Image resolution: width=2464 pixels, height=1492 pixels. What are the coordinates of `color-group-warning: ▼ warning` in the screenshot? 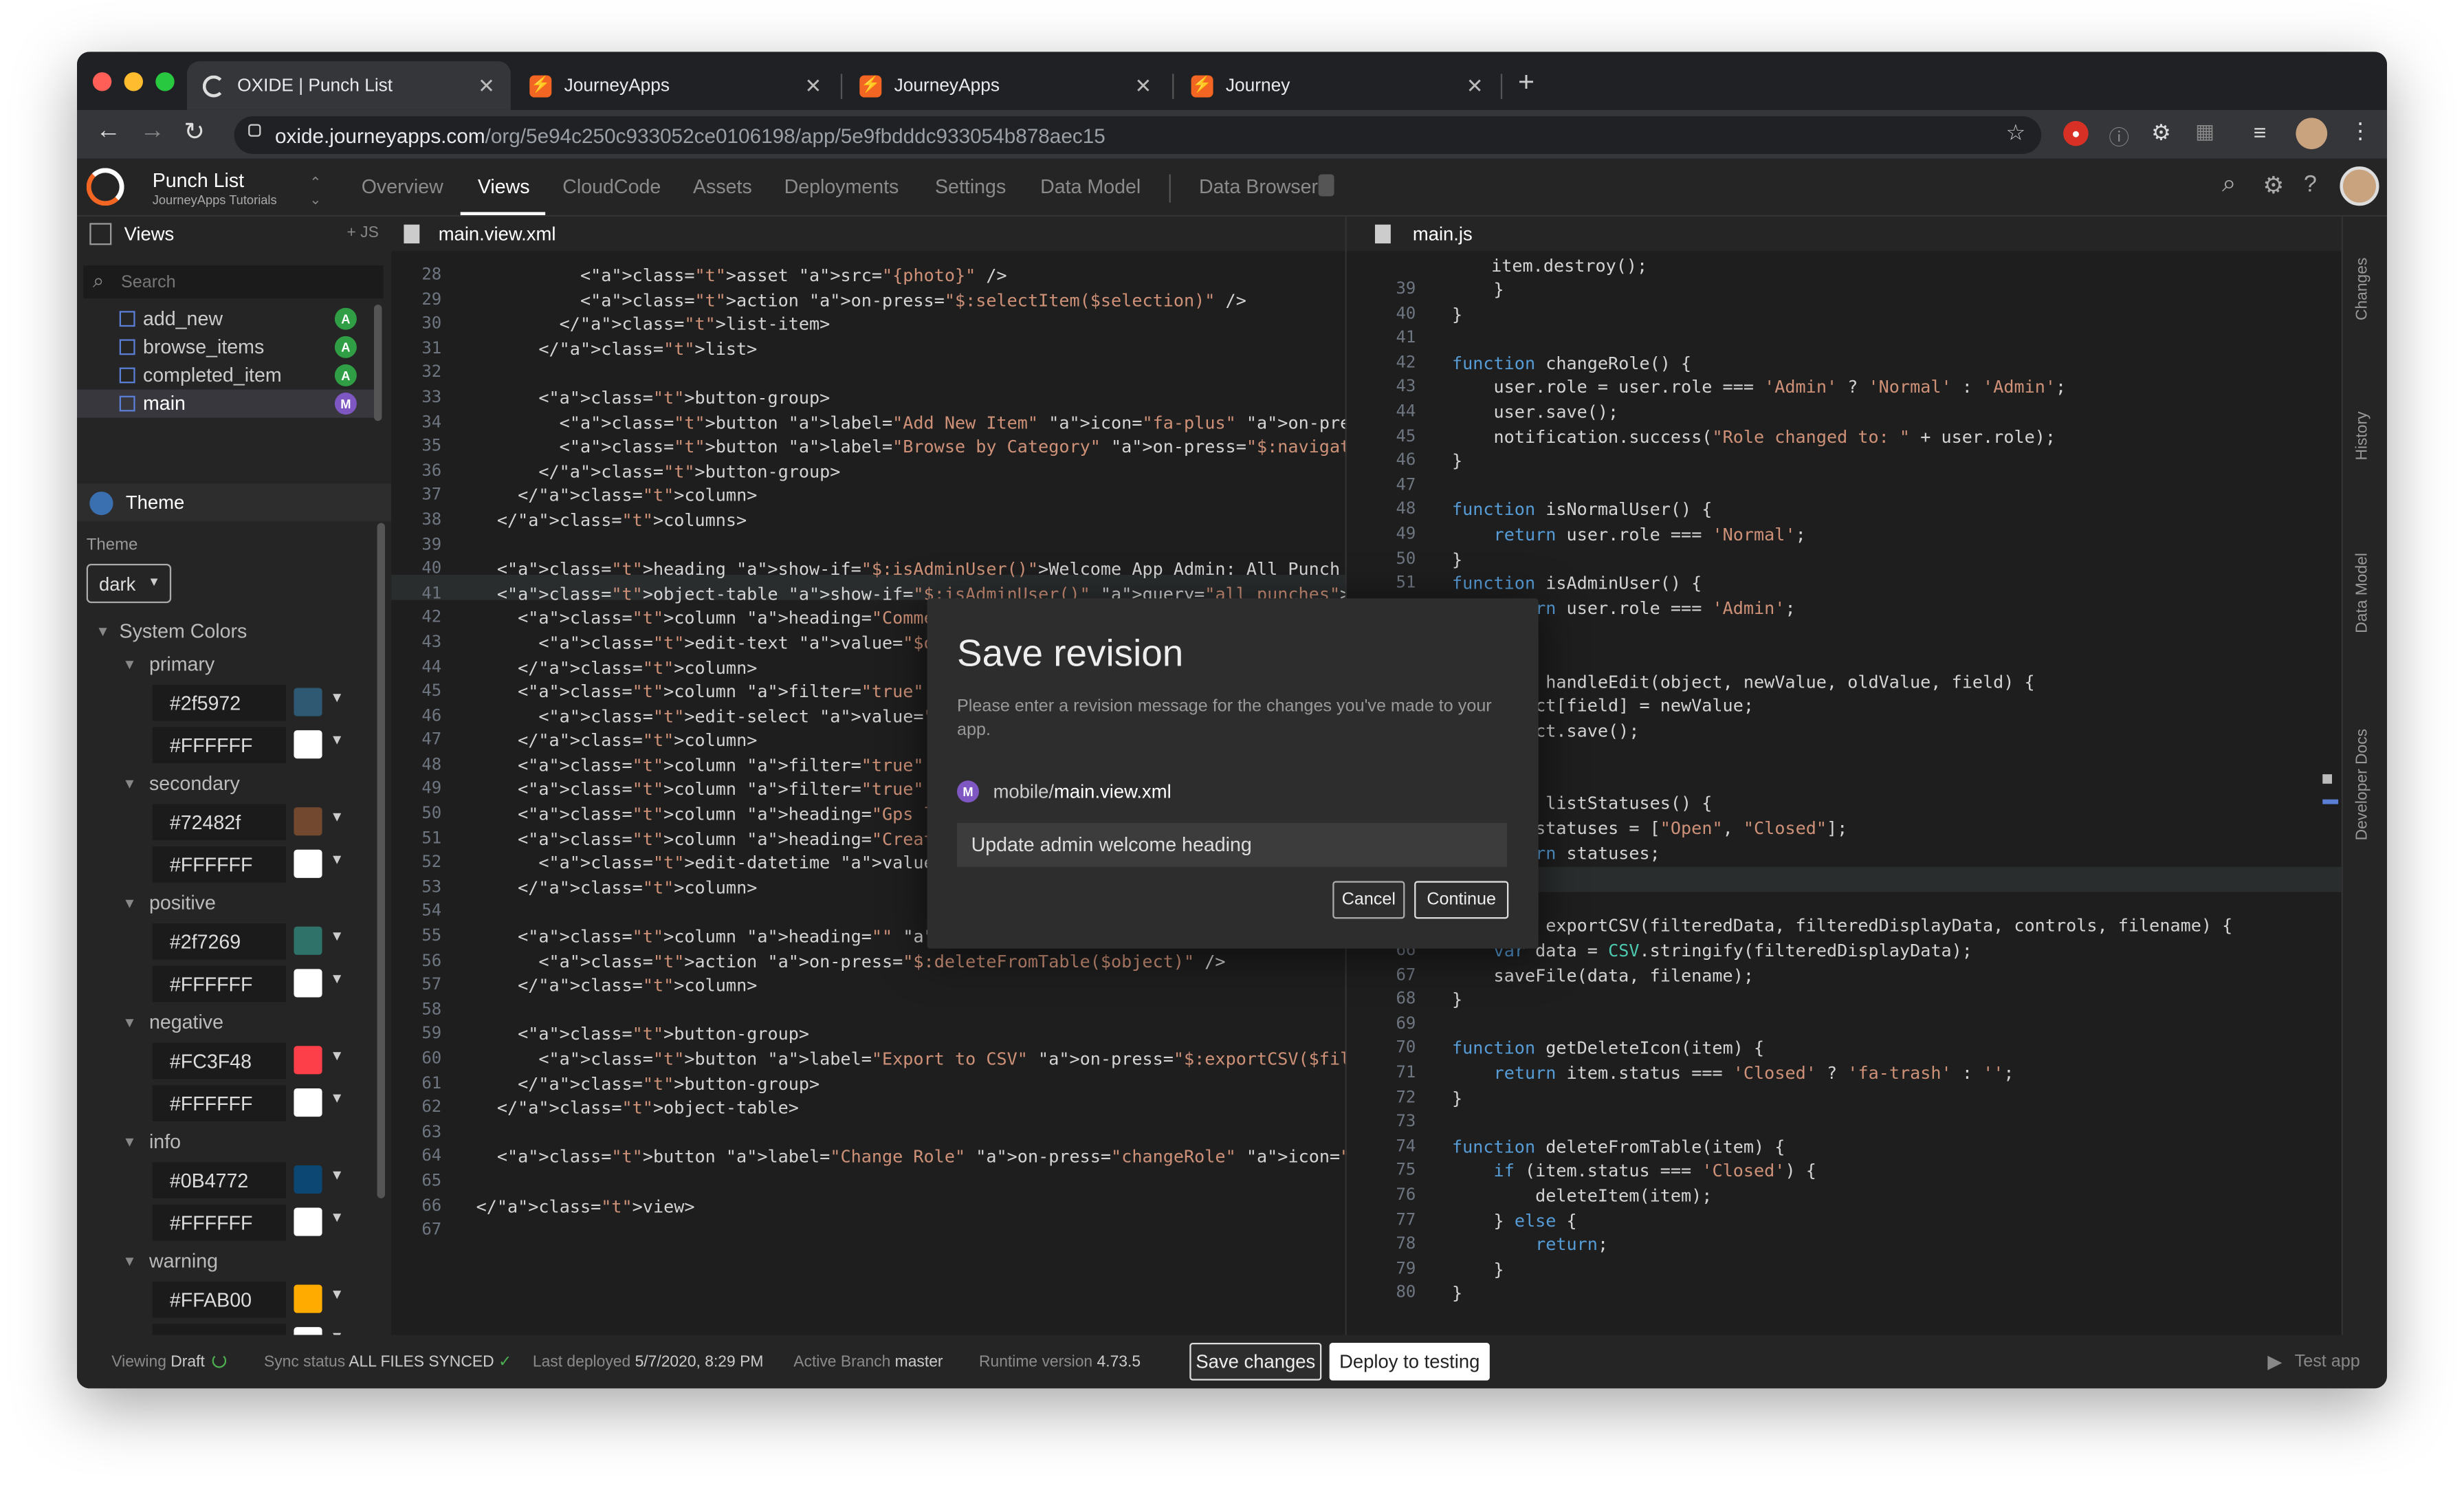 It's located at (223, 1261).